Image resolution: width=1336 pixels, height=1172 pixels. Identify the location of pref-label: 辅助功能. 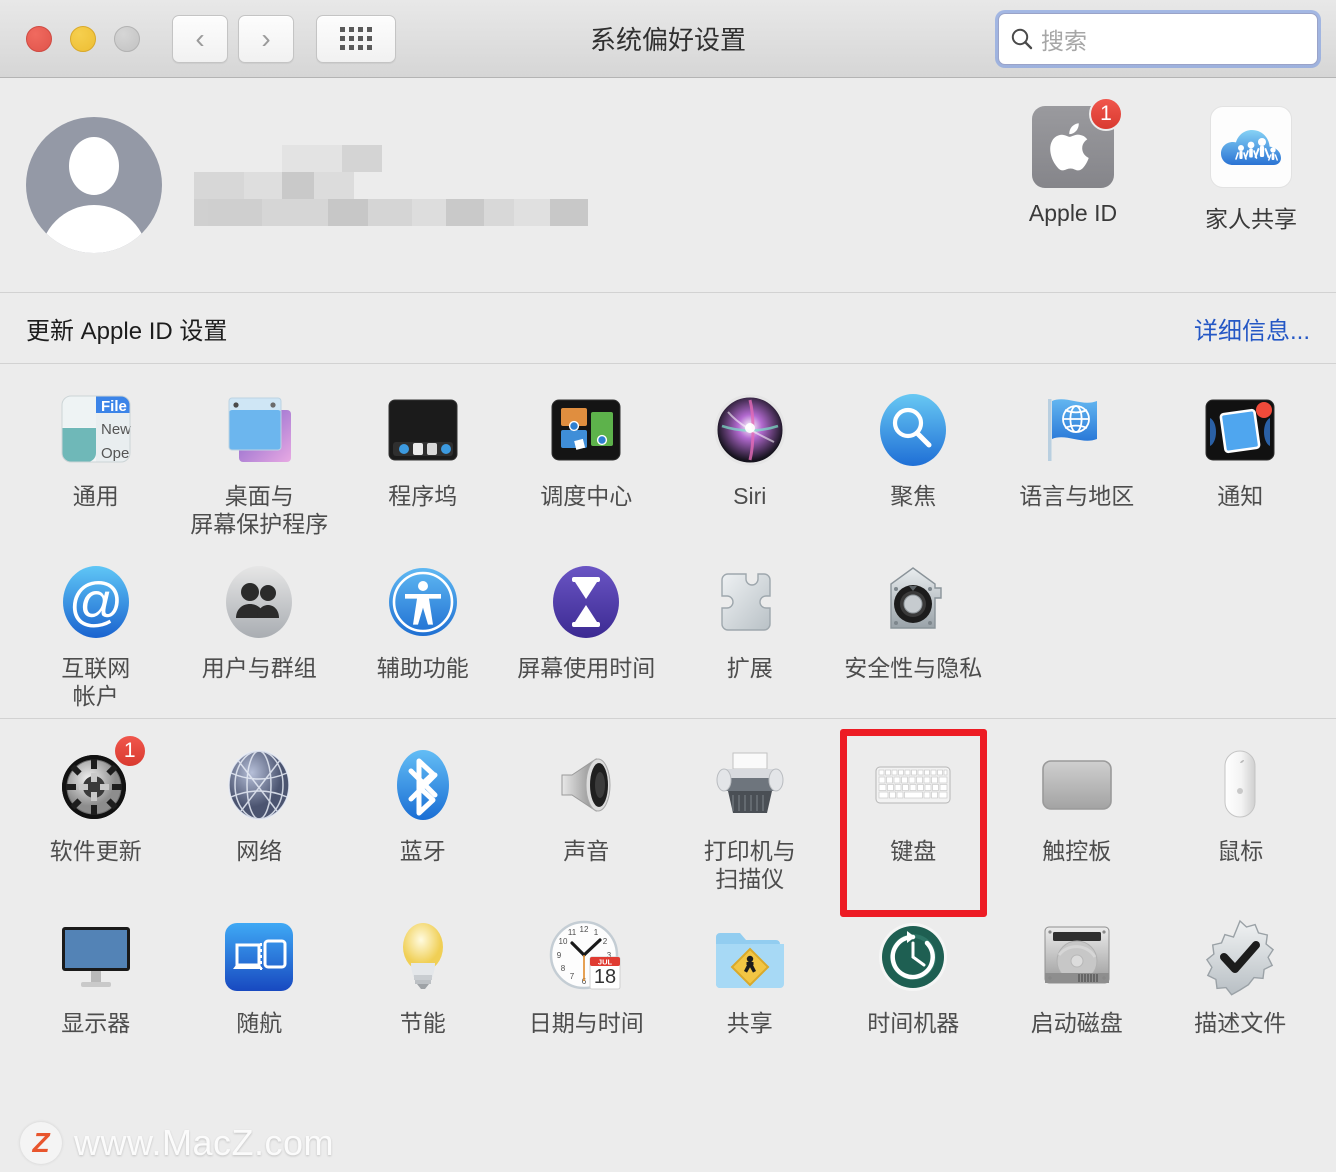
(422, 668).